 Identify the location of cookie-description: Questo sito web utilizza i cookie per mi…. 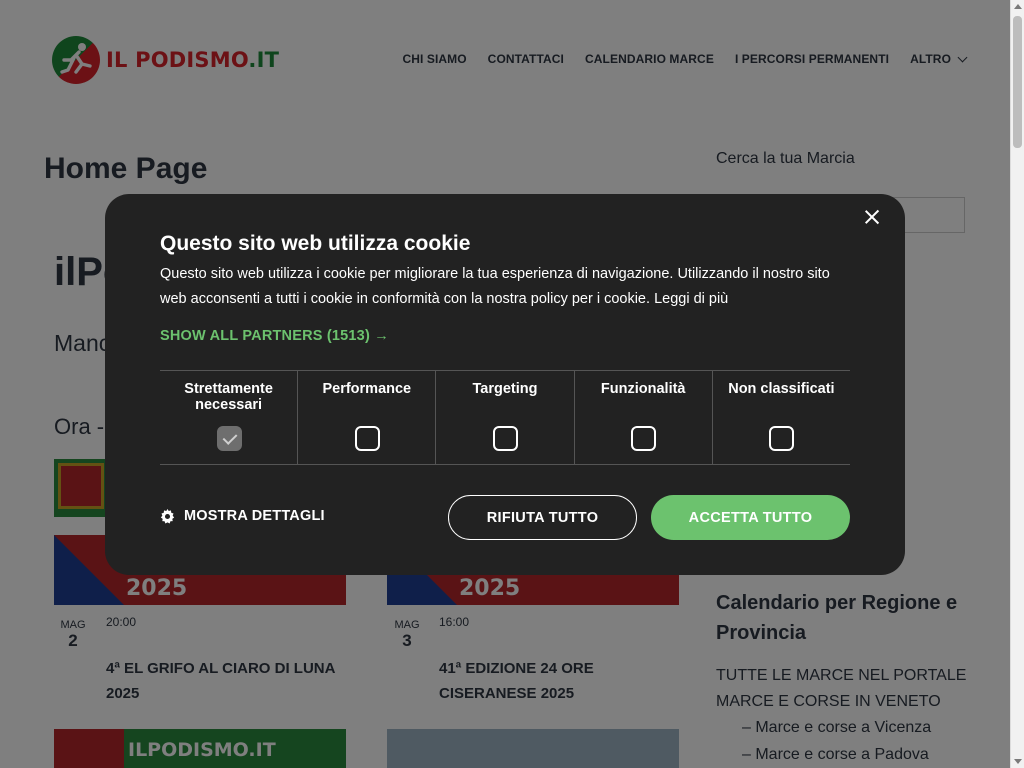
(510, 287).